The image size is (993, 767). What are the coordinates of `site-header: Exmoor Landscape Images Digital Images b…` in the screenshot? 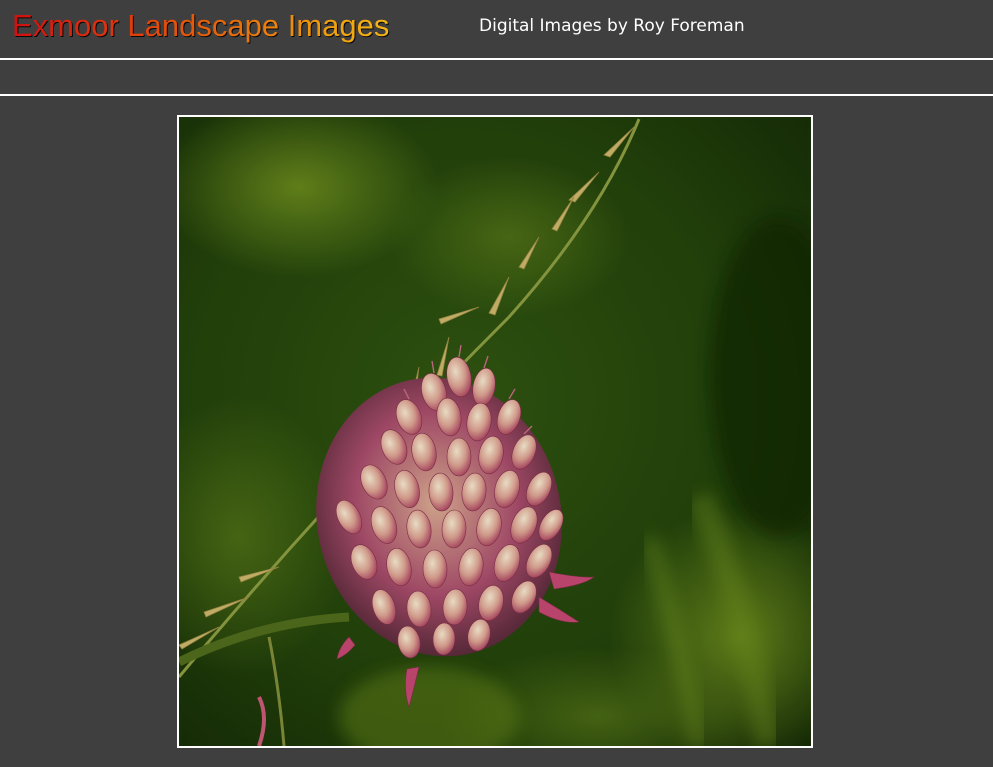 It's located at (496, 29).